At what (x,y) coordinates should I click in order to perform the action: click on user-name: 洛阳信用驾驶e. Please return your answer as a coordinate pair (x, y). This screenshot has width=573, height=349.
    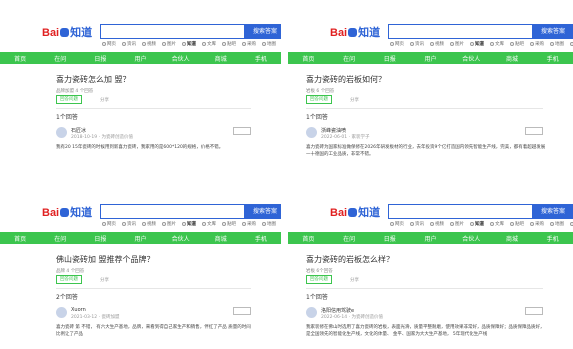
    Looking at the image, I should click on (337, 310).